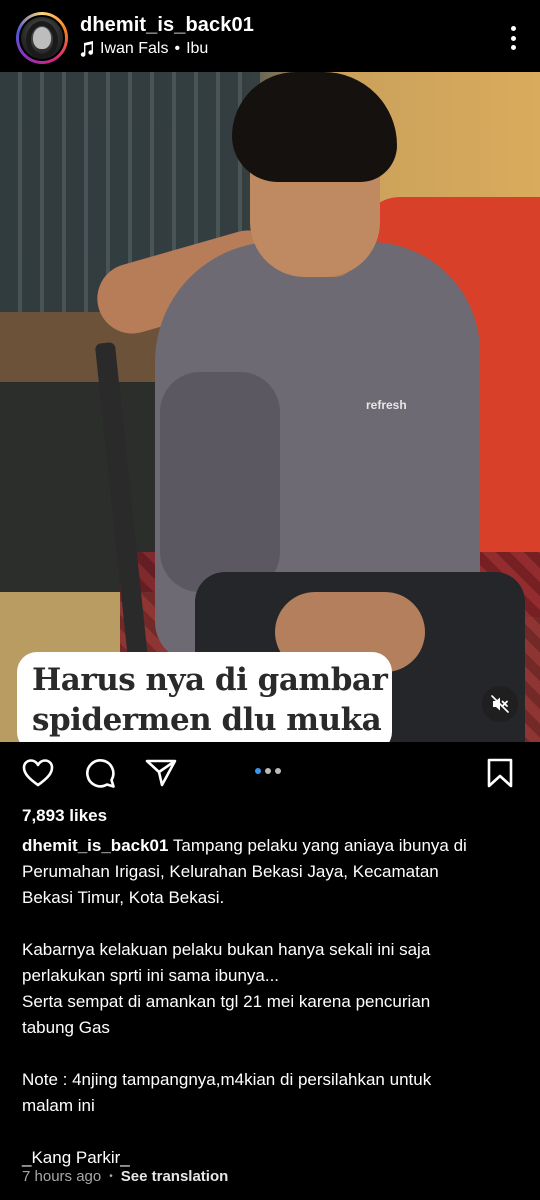 The image size is (540, 1200). What do you see at coordinates (197, 48) in the screenshot?
I see `music-track: Ibu` at bounding box center [197, 48].